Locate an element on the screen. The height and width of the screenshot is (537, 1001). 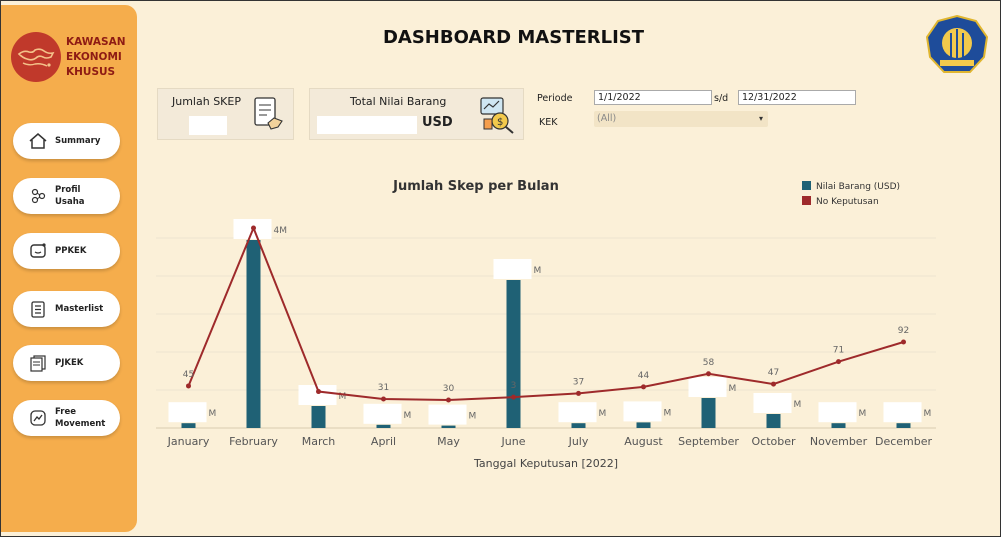
nav-masterlist-label: Masterlist is located at coordinates (79, 309).